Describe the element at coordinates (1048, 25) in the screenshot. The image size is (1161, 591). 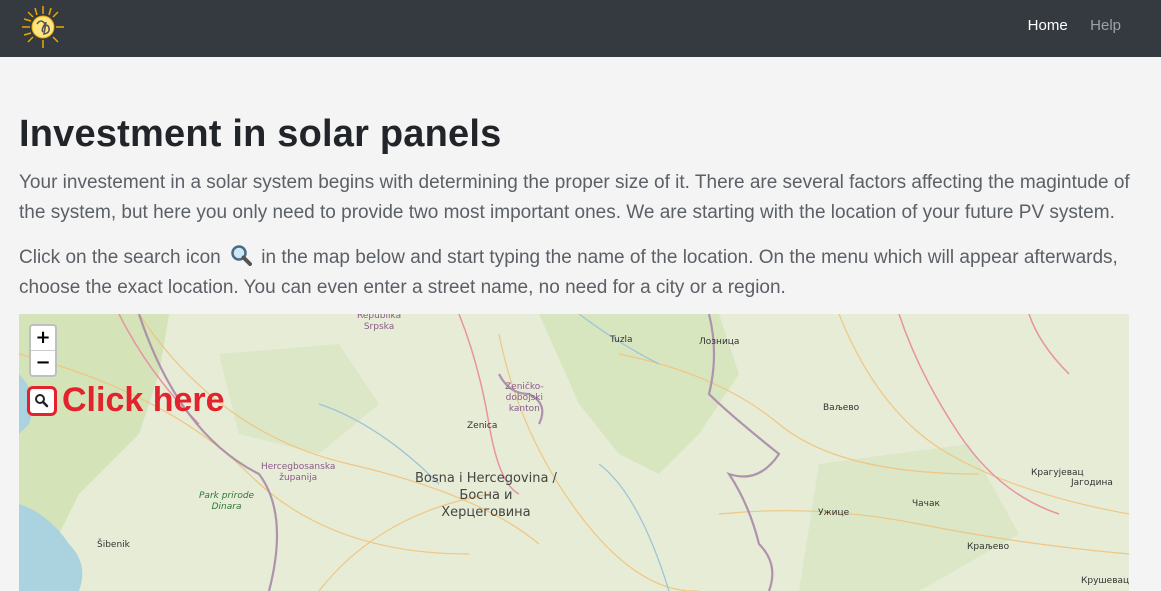
I see `nav-link-home: Home` at that location.